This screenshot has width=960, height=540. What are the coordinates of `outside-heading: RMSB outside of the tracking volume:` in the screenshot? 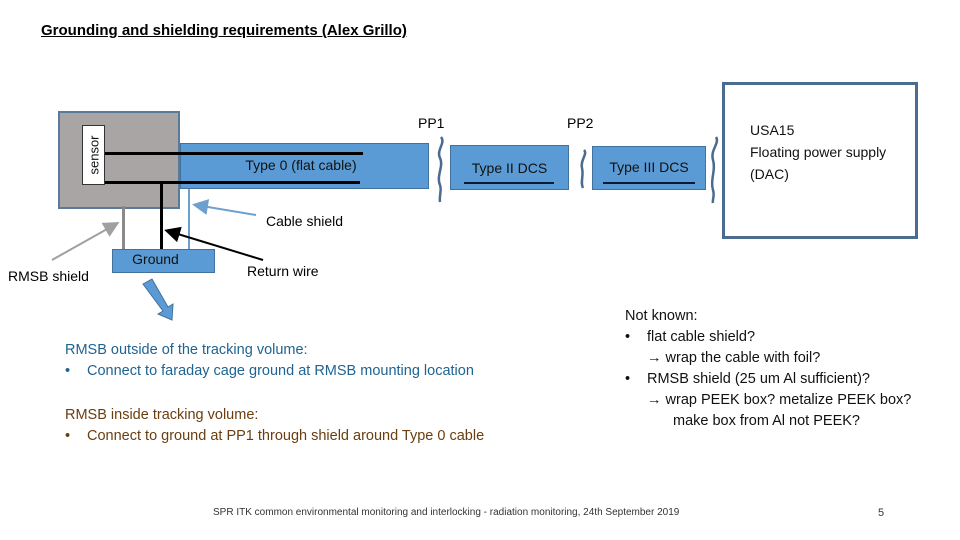 It's located at (186, 350).